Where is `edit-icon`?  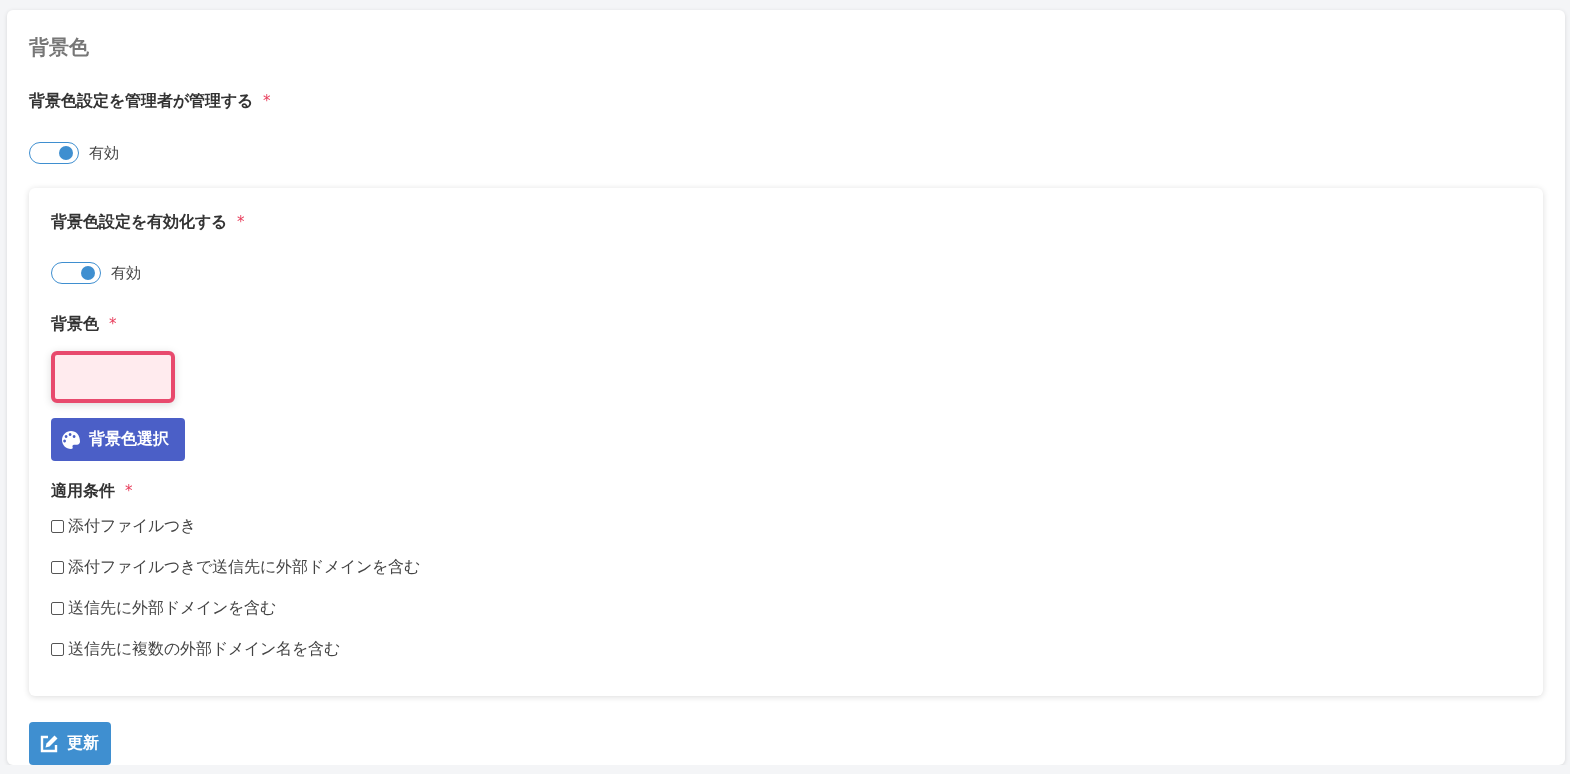 edit-icon is located at coordinates (49, 743).